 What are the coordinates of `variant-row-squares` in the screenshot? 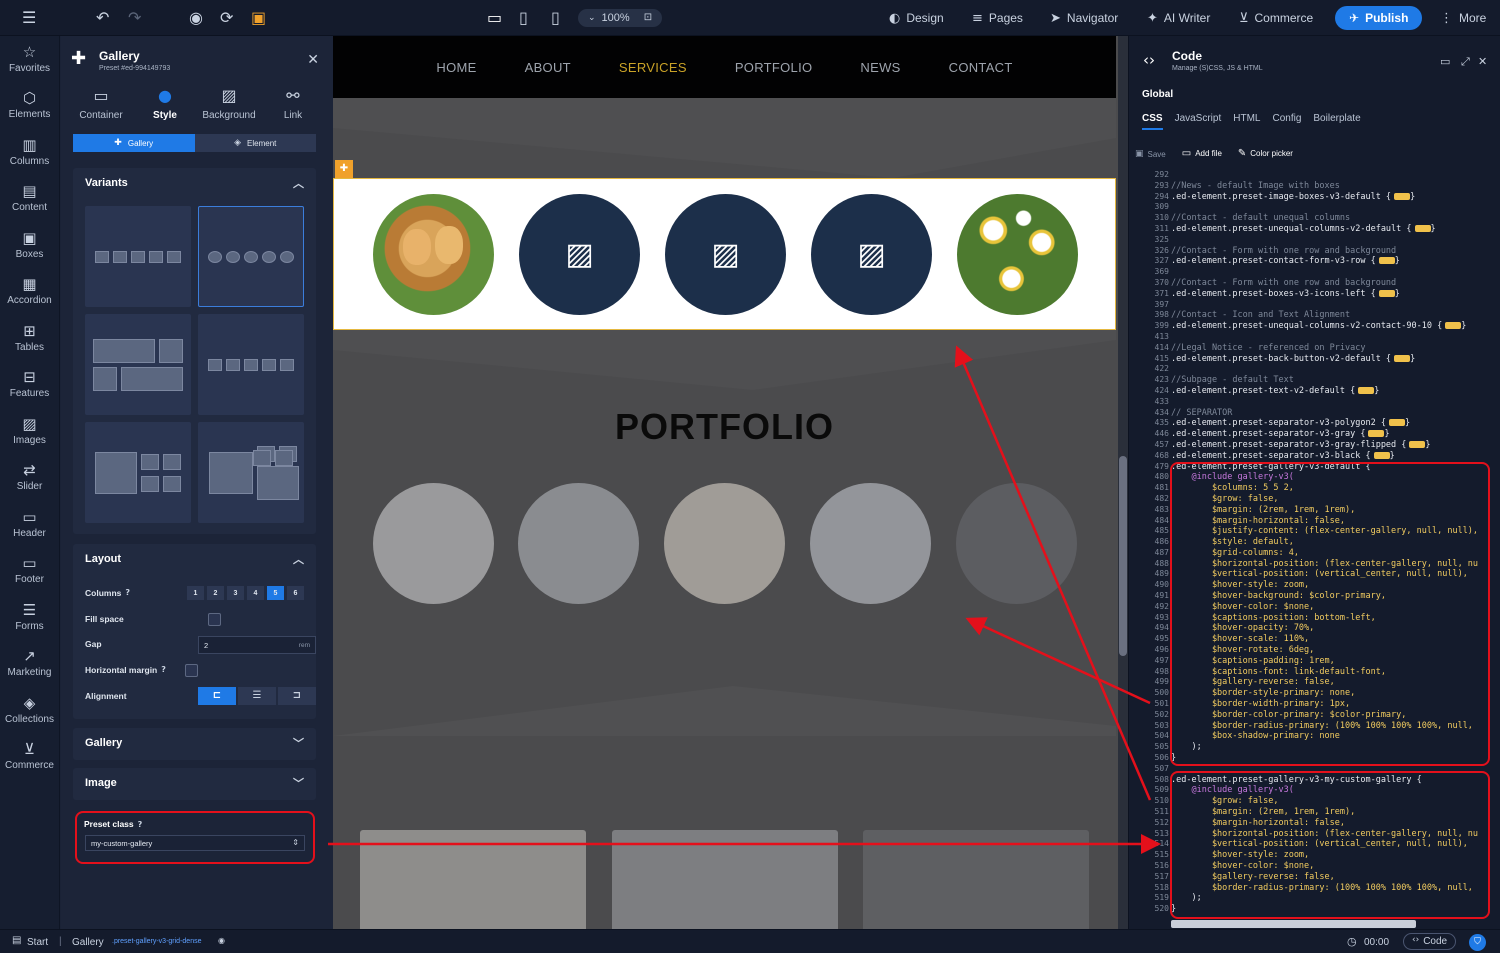 It's located at (138, 256).